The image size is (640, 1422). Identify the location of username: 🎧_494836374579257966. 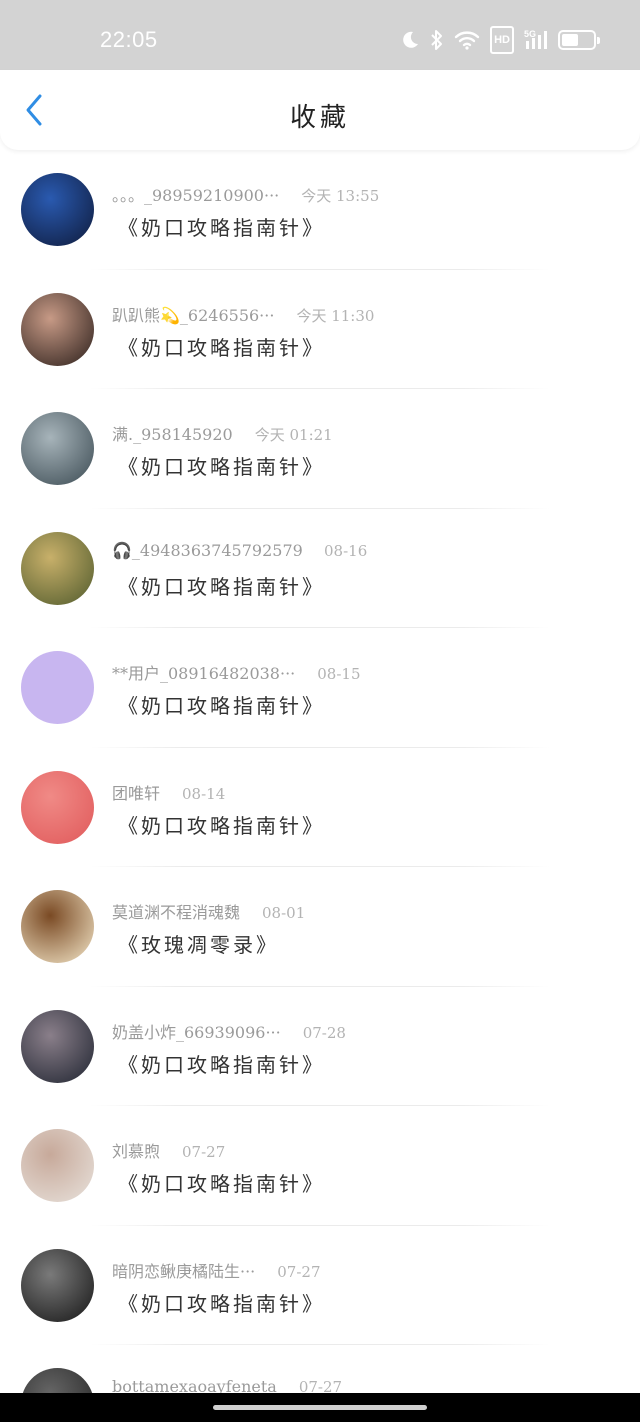
(207, 550).